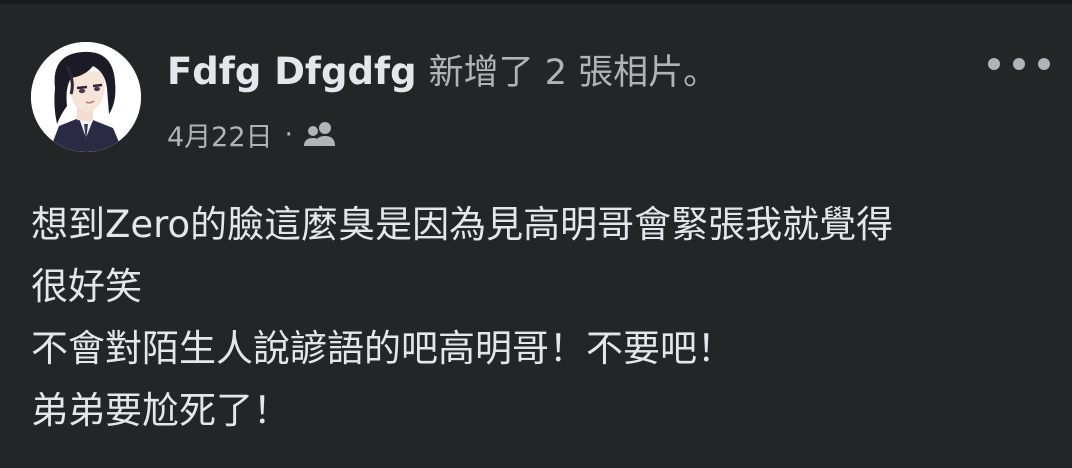 The image size is (1072, 468). What do you see at coordinates (86, 286) in the screenshot?
I see `post-body-line: 很好笑` at bounding box center [86, 286].